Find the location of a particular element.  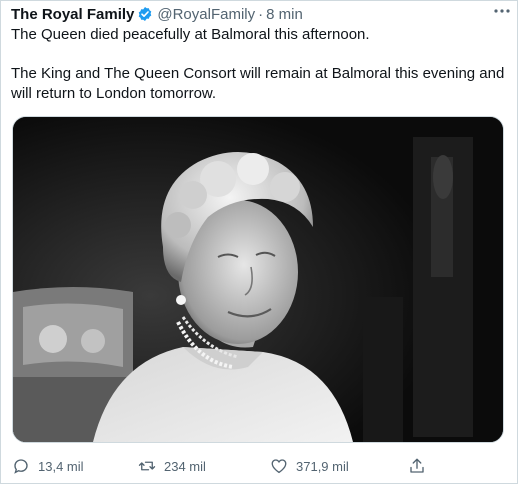

tweet-actions: 13,4 mil 234 mil 371,9 mil is located at coordinates (221, 466).